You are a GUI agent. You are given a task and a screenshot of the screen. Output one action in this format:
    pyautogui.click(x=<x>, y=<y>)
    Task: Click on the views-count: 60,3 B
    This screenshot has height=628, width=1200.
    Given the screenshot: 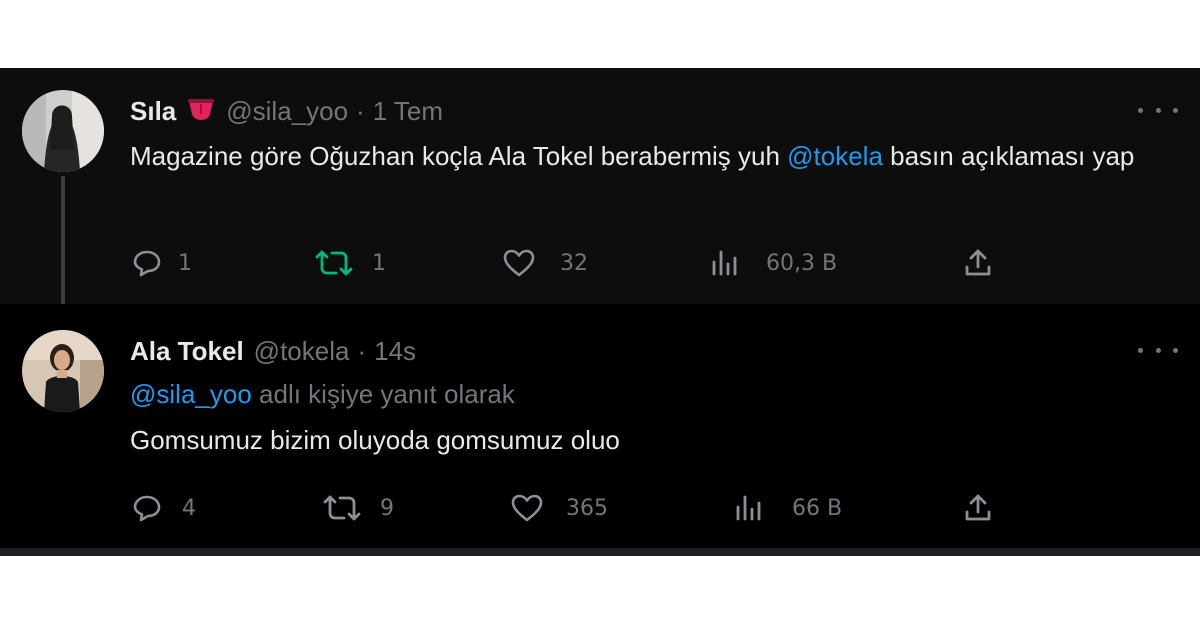 What is the action you would take?
    pyautogui.click(x=802, y=263)
    